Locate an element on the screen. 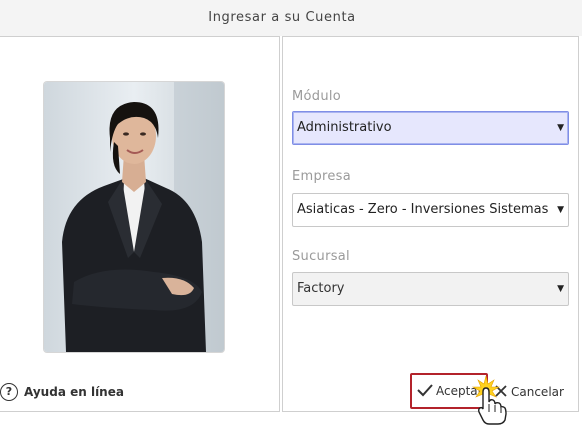 This screenshot has width=582, height=430. modulo-select: Administrativo ▼ is located at coordinates (430, 128).